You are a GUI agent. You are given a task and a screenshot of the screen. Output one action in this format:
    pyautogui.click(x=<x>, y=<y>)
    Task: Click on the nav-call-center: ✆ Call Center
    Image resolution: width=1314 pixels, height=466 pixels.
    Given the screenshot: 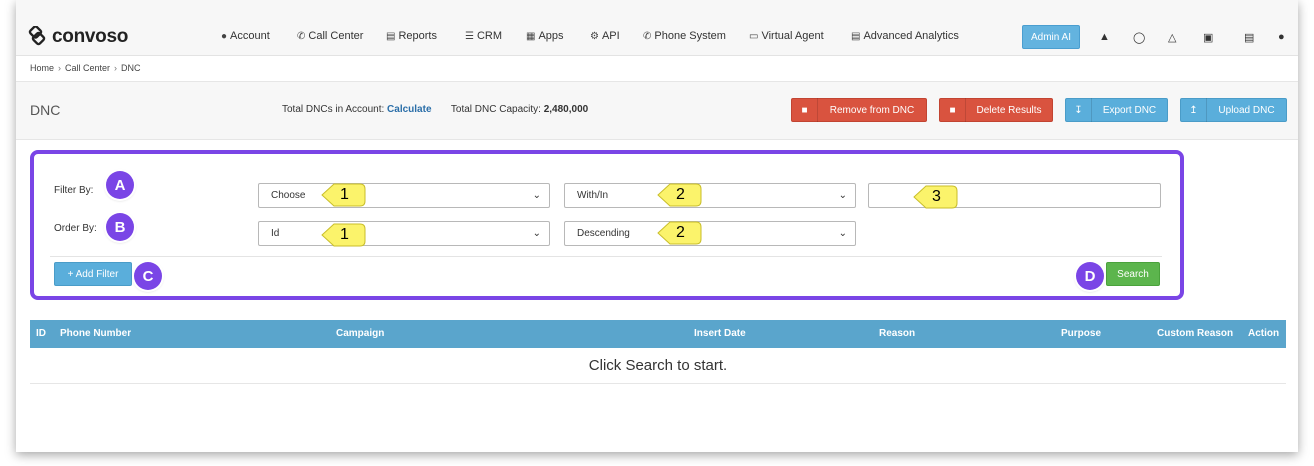 What is the action you would take?
    pyautogui.click(x=330, y=36)
    